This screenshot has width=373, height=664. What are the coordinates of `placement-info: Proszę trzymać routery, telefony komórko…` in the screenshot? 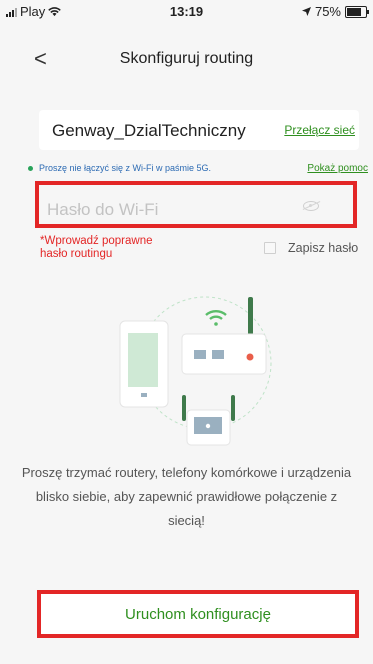 It's located at (186, 496).